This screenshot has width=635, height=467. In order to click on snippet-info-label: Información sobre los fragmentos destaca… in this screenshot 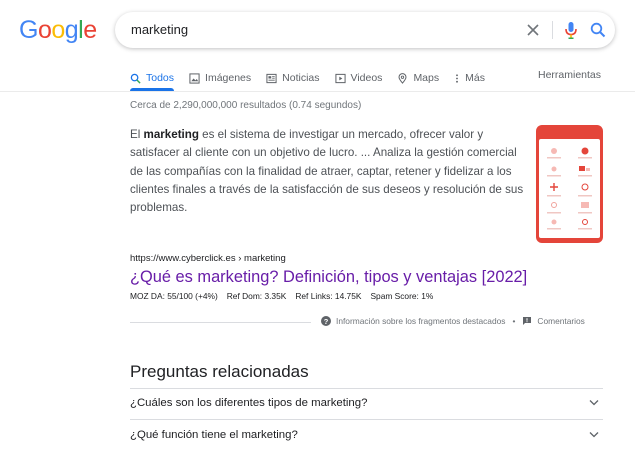, I will do `click(421, 321)`.